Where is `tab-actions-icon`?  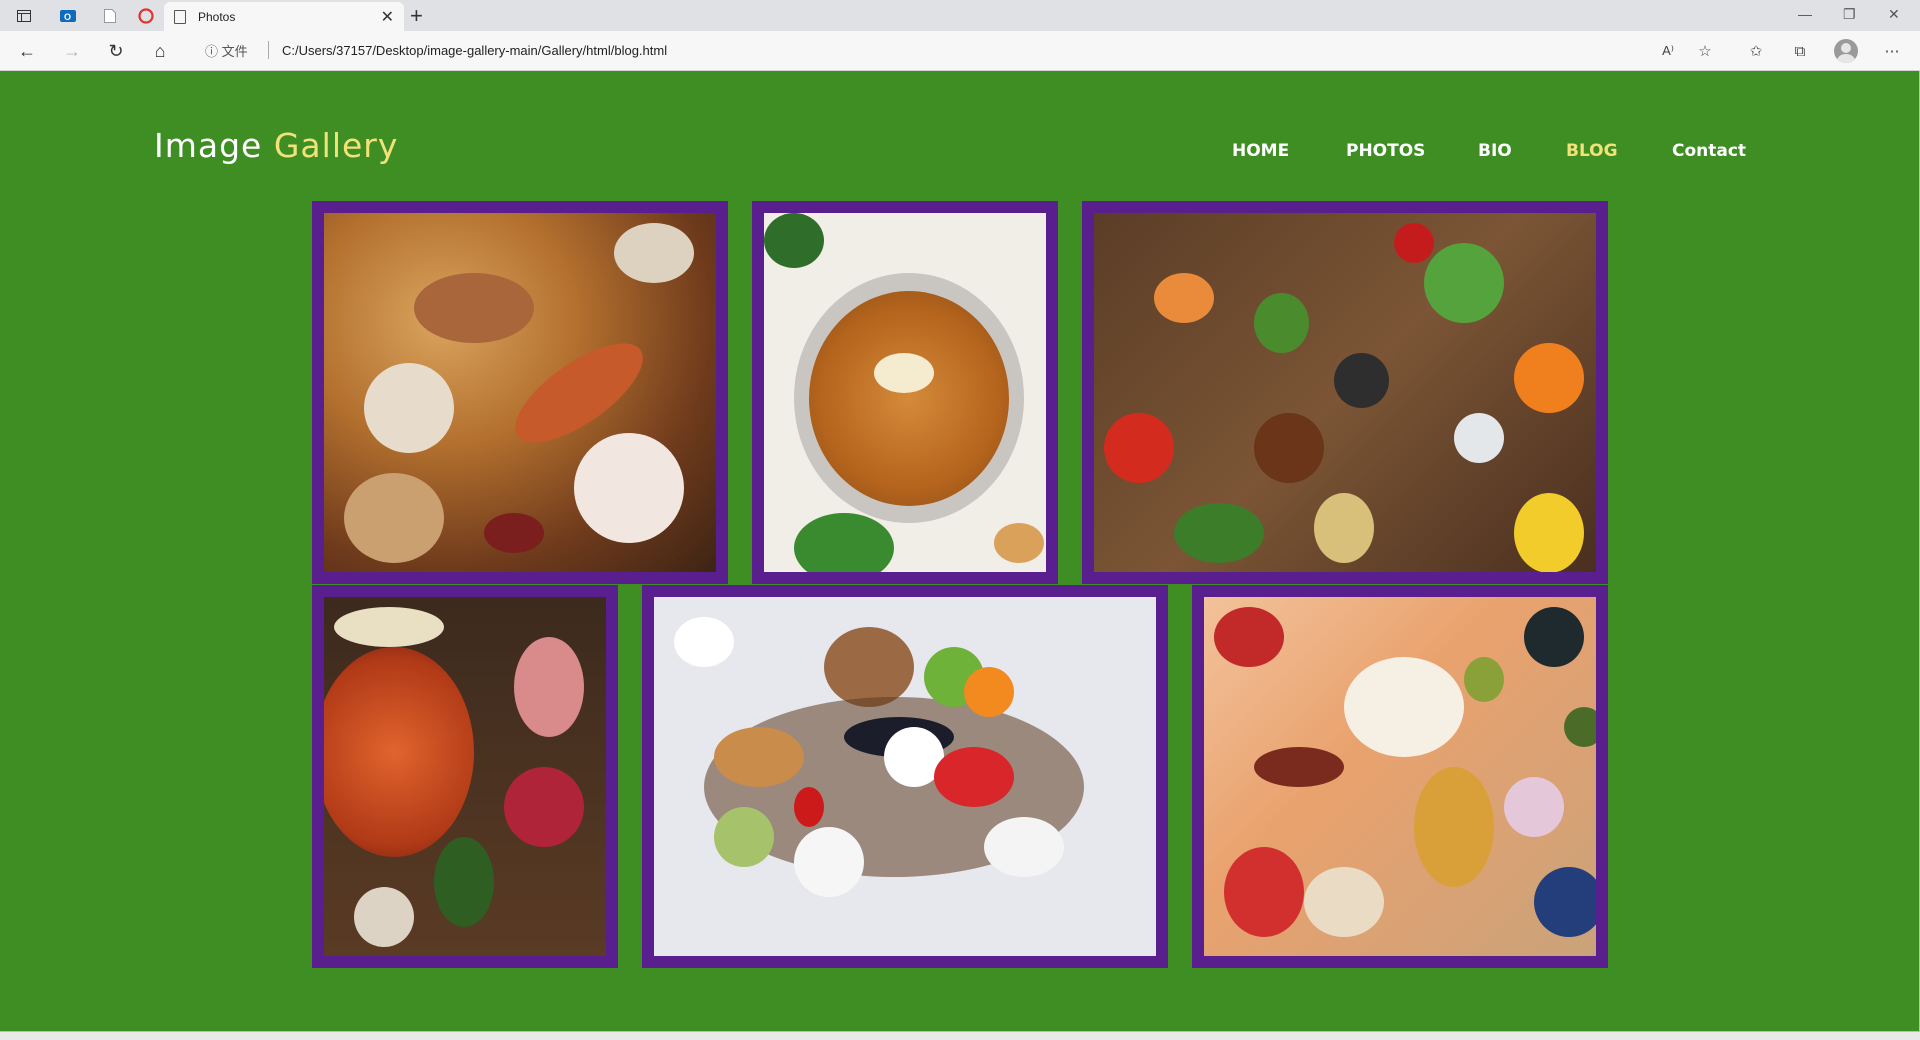 tab-actions-icon is located at coordinates (24, 16).